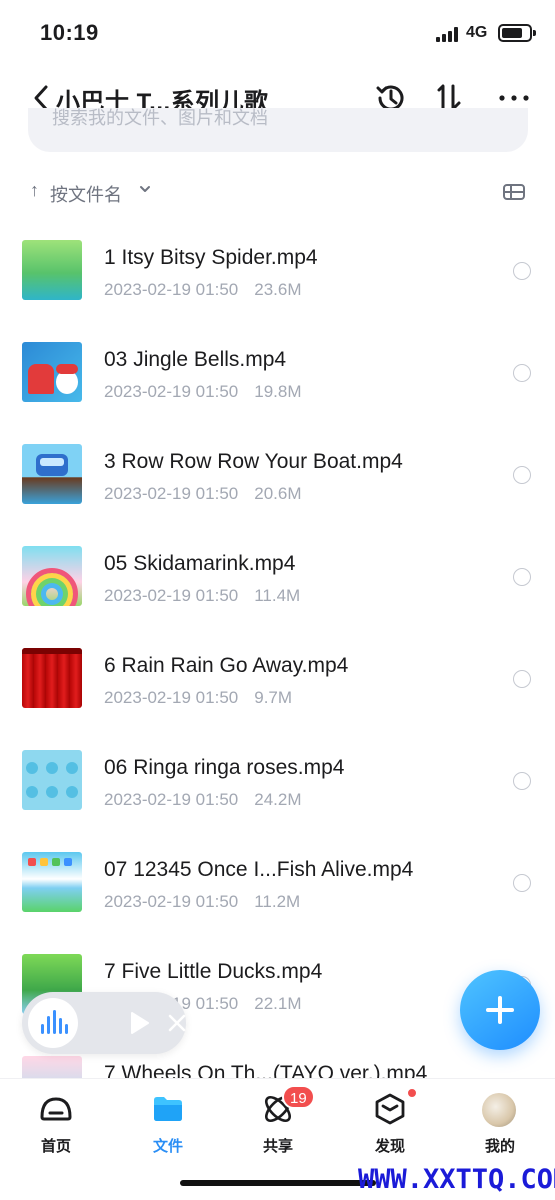 The width and height of the screenshot is (555, 1200). Describe the element at coordinates (213, 971) in the screenshot. I see `file-name: 7 Five Little Ducks.mp4` at that location.